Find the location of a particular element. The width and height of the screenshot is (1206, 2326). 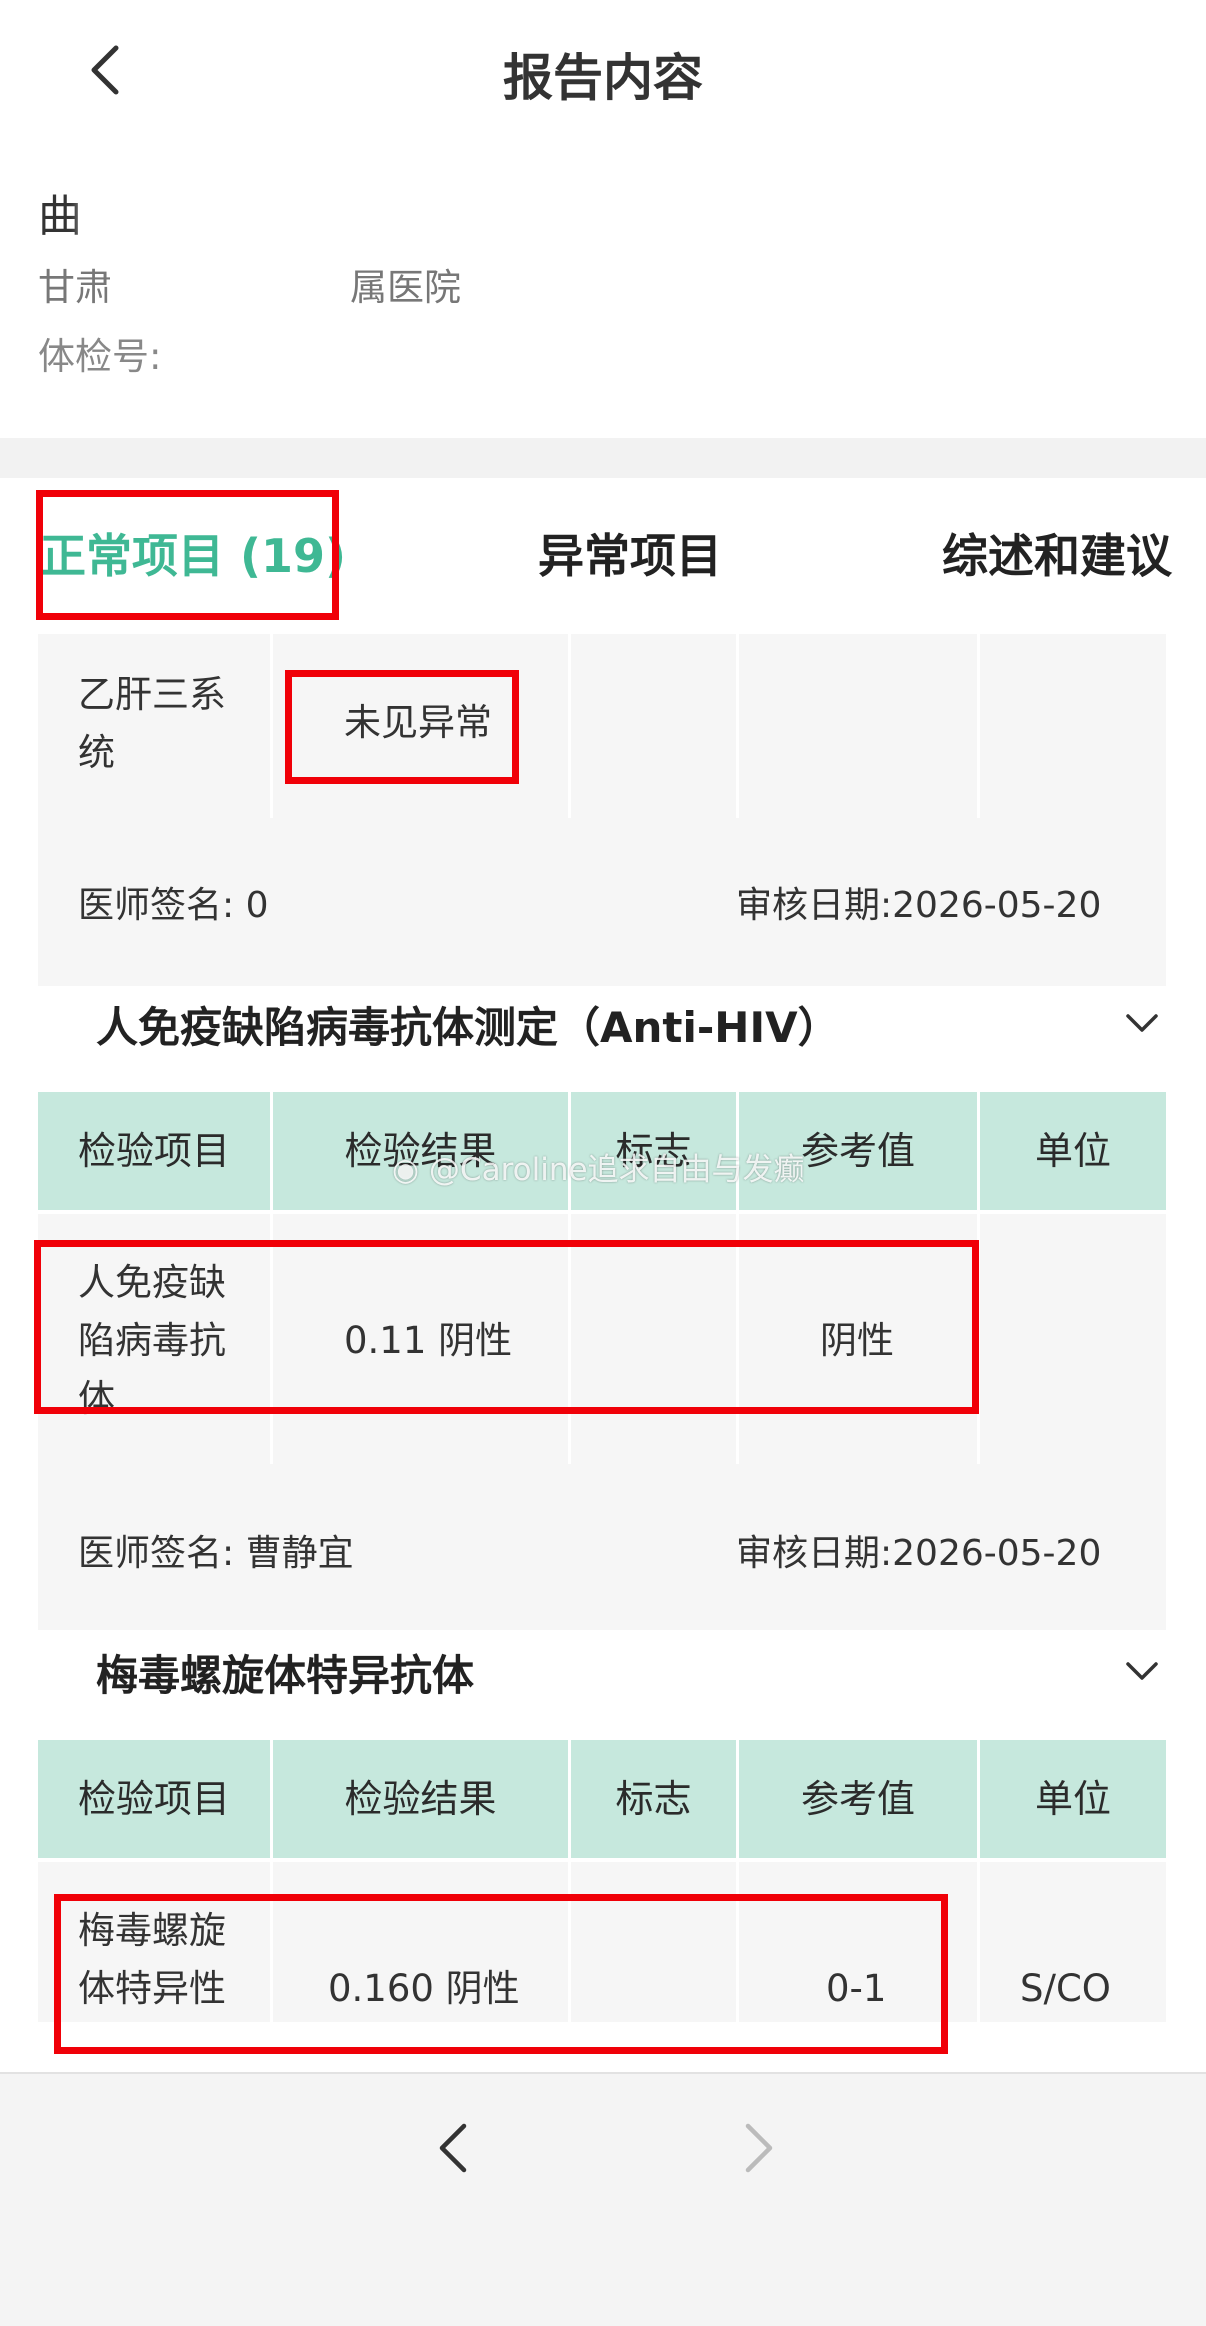

section-title-syphilis: 梅毒螺旋体特异抗体 is located at coordinates (285, 1672).